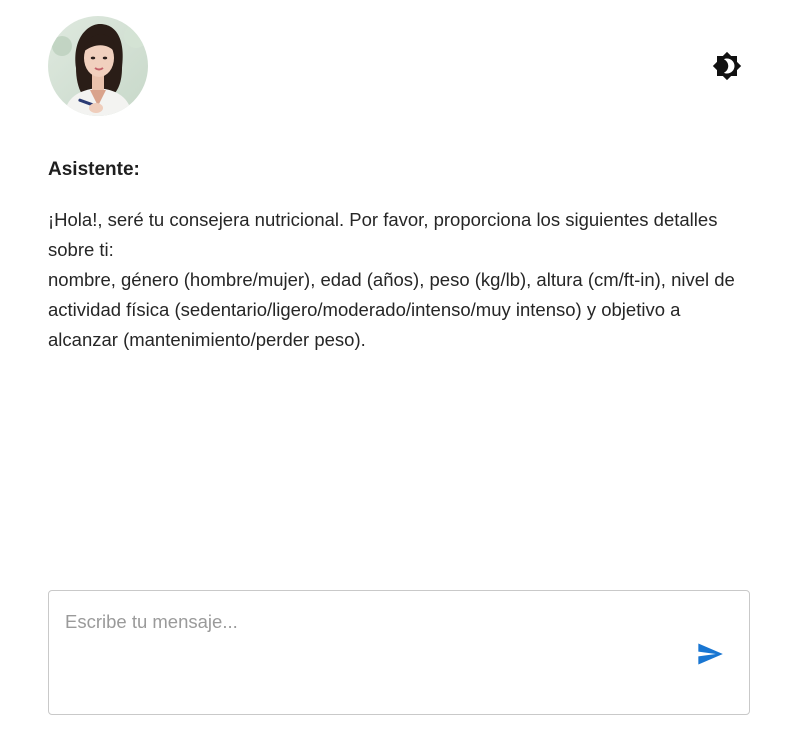 The image size is (798, 756). I want to click on send-icon, so click(710, 654).